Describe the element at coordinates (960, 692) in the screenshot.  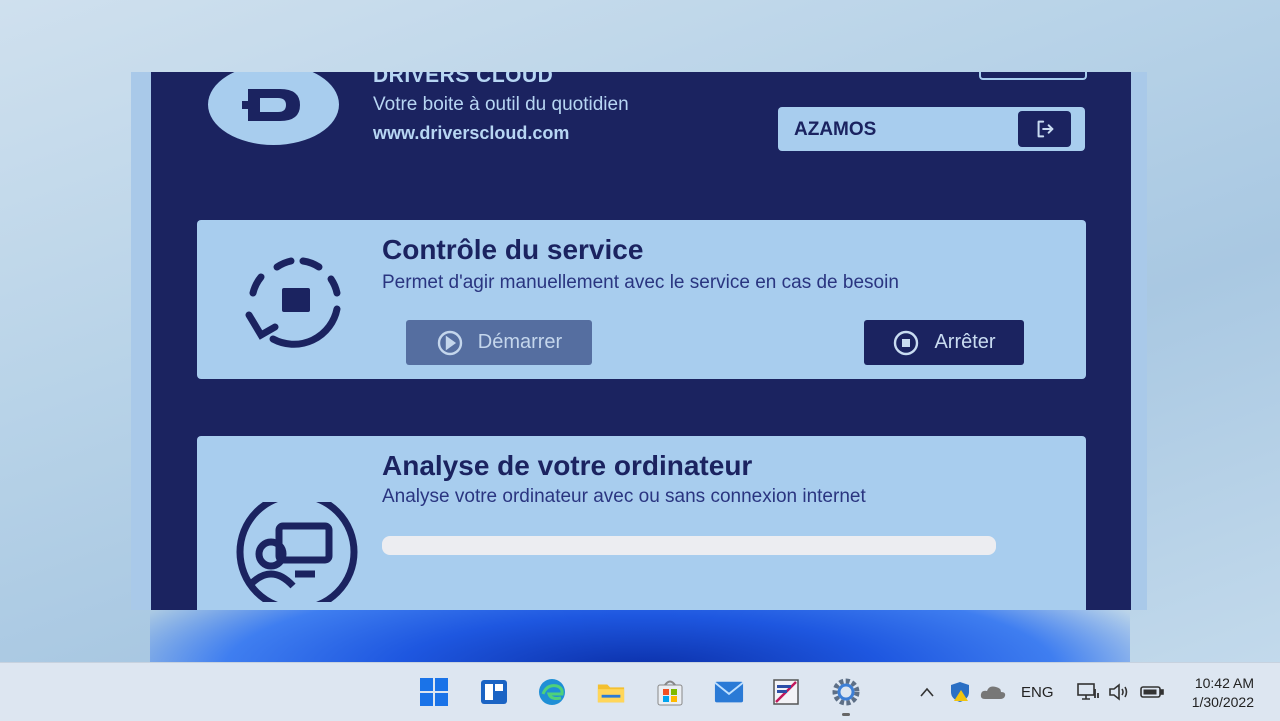
I see `security-warning-icon` at that location.